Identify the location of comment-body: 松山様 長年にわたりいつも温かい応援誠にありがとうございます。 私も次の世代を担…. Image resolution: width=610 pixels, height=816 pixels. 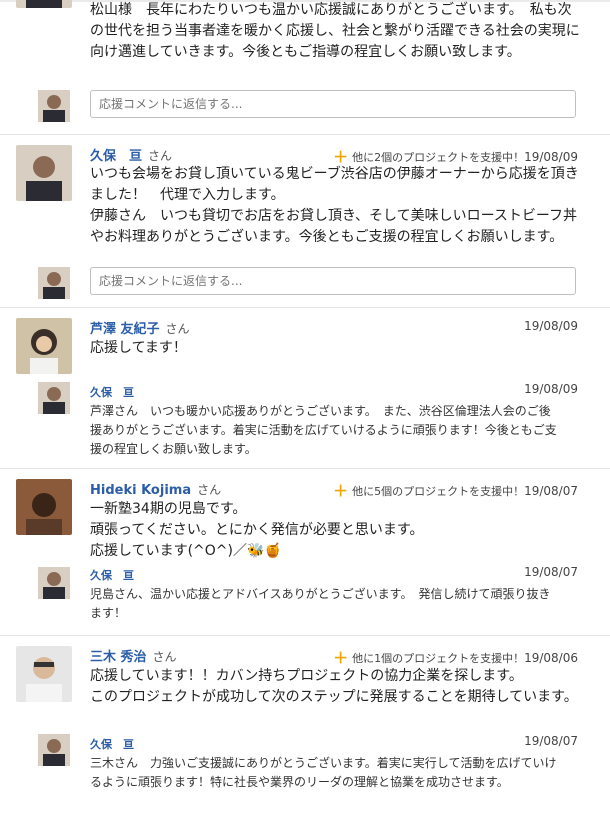
(335, 31).